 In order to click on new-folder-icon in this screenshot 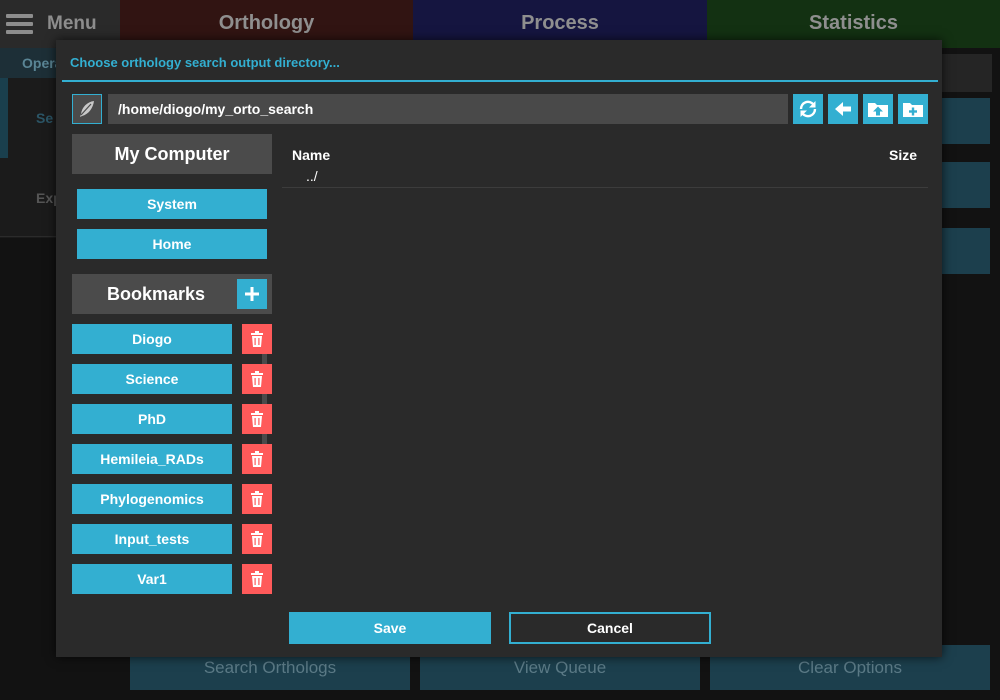, I will do `click(913, 110)`.